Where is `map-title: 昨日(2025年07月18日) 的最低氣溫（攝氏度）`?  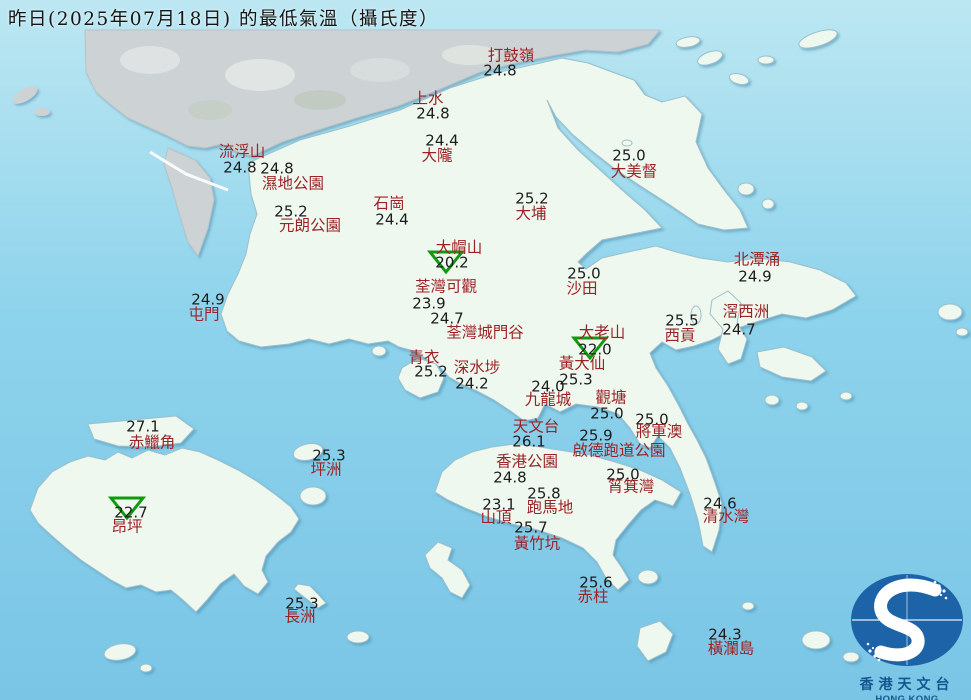 map-title: 昨日(2025年07月18日) 的最低氣溫（攝氏度） is located at coordinates (223, 19).